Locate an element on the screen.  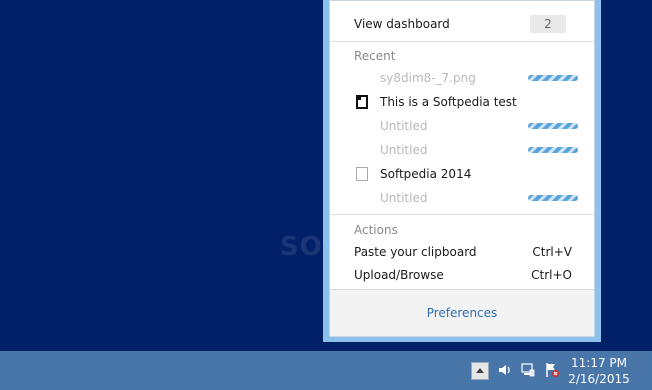
recent-item-label: sy8dim8-_7.png is located at coordinates (428, 78).